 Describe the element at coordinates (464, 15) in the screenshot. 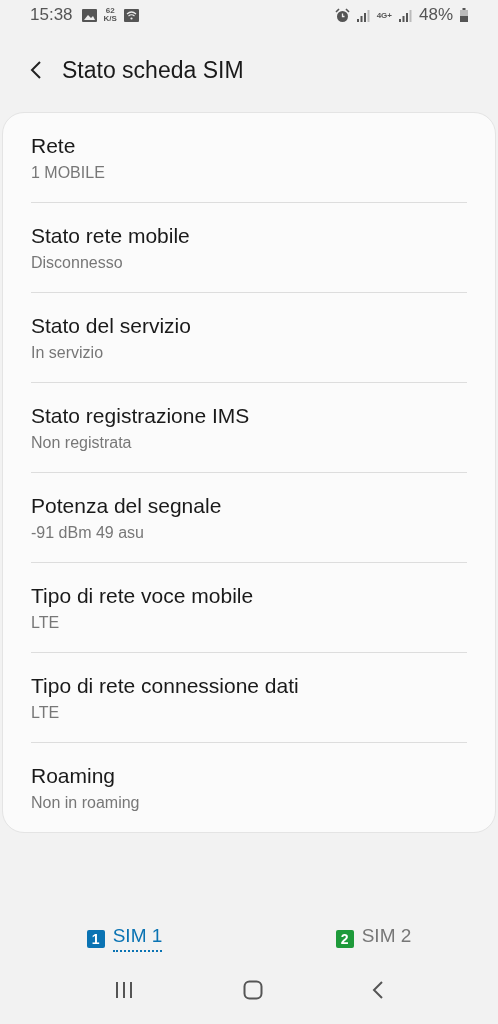

I see `battery-icon` at that location.